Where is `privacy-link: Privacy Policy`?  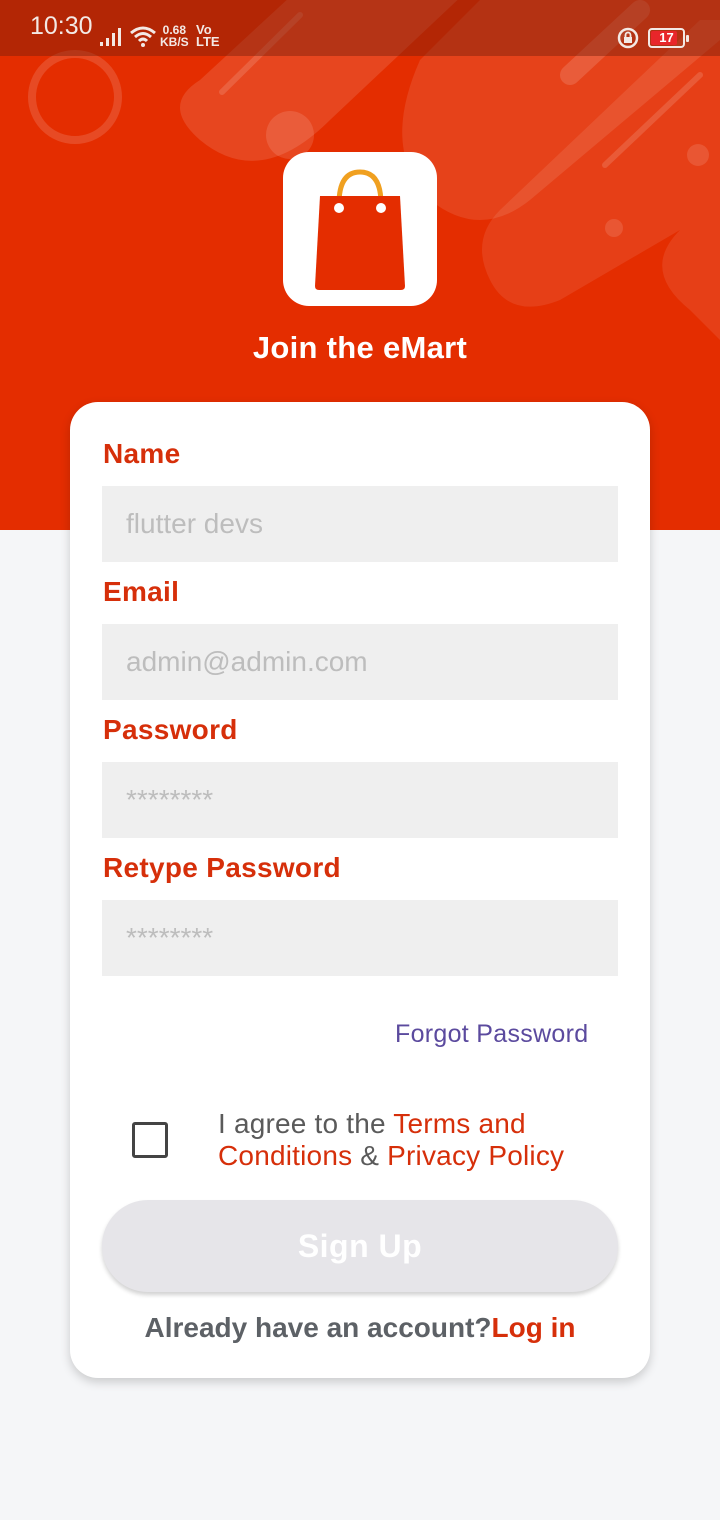 privacy-link: Privacy Policy is located at coordinates (475, 1155).